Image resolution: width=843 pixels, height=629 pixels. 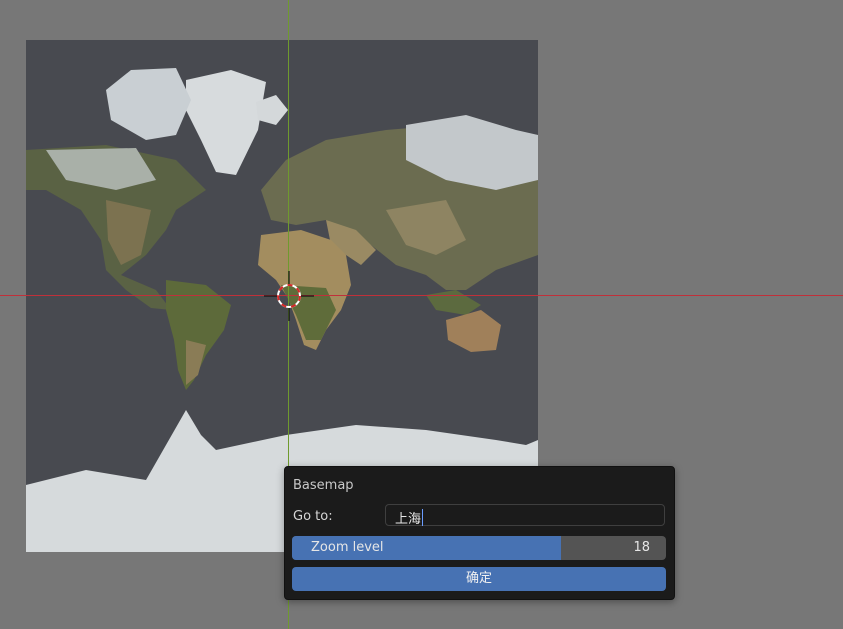 What do you see at coordinates (313, 516) in the screenshot?
I see `goto-label: Go to:` at bounding box center [313, 516].